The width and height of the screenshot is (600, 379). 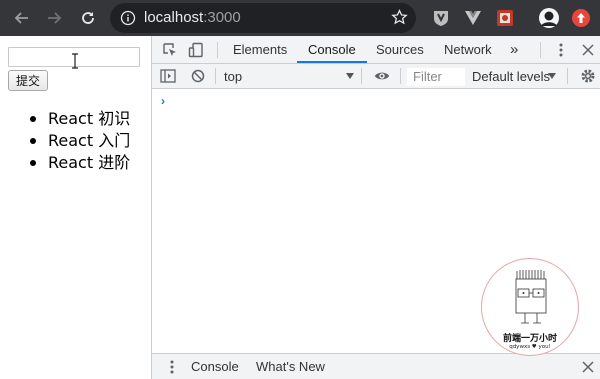 What do you see at coordinates (511, 76) in the screenshot?
I see `log-levels-select: Default levels` at bounding box center [511, 76].